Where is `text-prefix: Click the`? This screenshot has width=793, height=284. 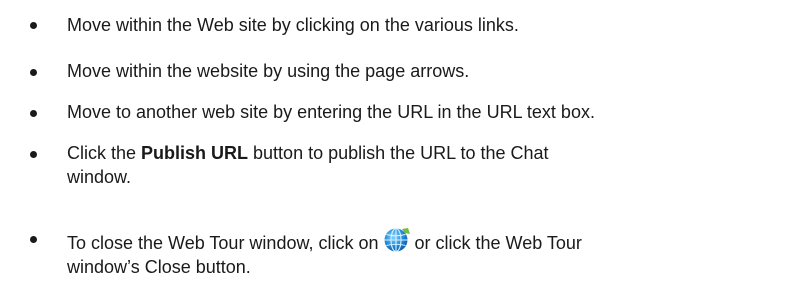
text-prefix: Click the is located at coordinates (104, 153).